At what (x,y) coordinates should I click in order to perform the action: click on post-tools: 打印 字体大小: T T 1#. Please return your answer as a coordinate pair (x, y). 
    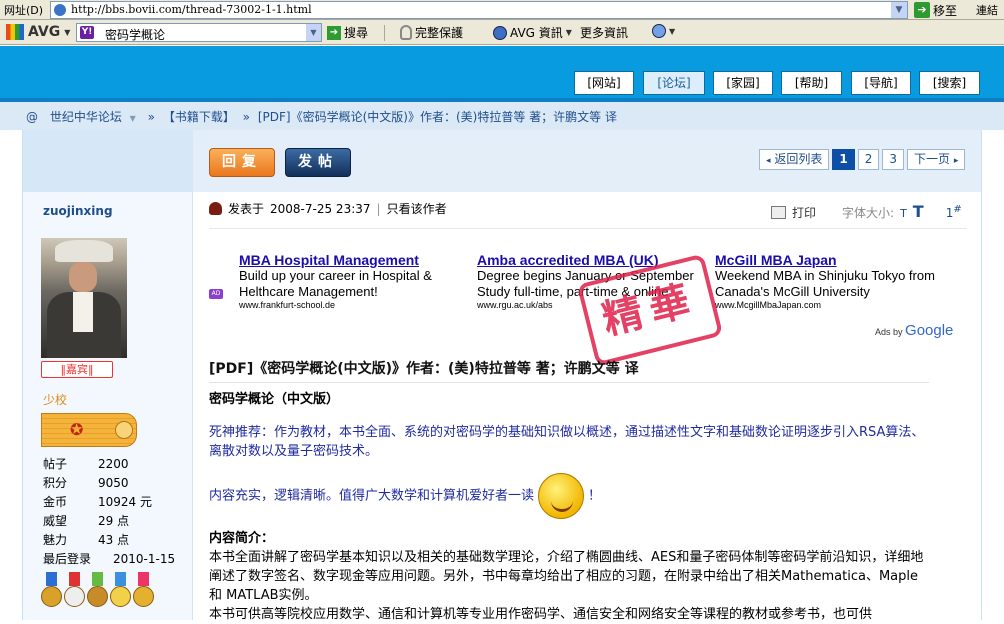
    Looking at the image, I should click on (866, 211).